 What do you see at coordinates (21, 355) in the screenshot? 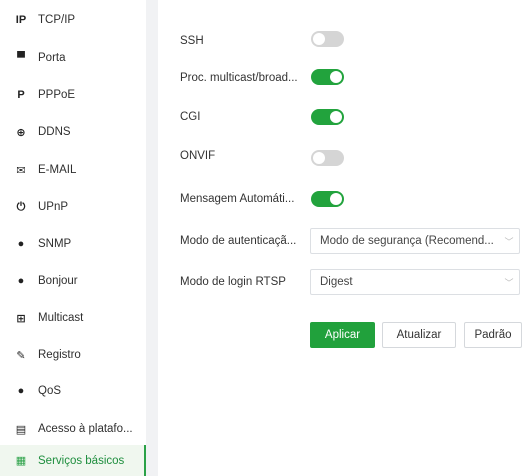
I see `registro-icon: ✎` at bounding box center [21, 355].